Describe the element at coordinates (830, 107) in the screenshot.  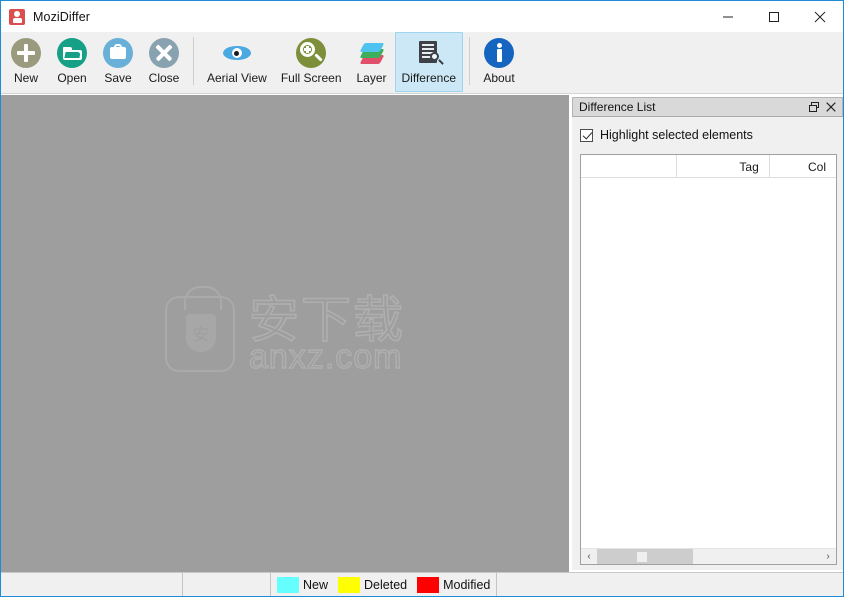
I see `panel-close-icon` at that location.